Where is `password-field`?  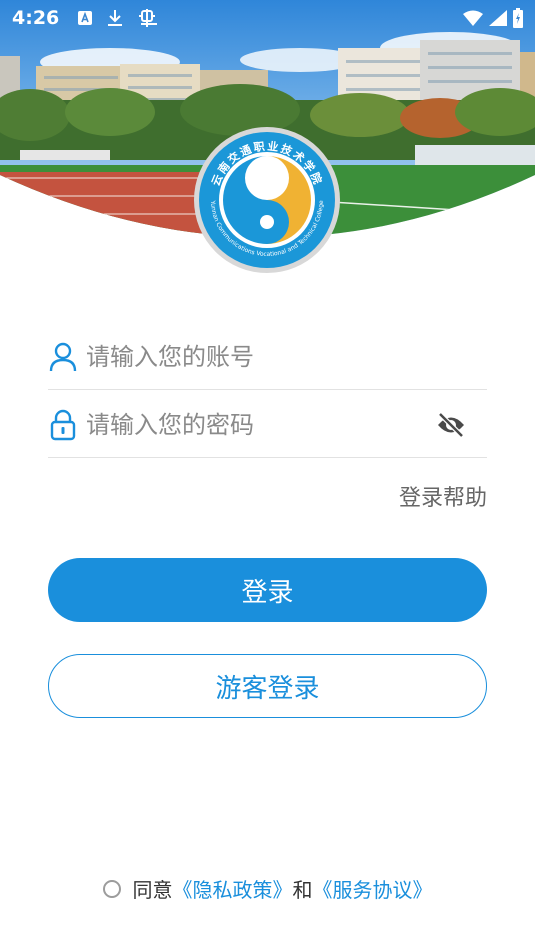
password-field is located at coordinates (267, 425).